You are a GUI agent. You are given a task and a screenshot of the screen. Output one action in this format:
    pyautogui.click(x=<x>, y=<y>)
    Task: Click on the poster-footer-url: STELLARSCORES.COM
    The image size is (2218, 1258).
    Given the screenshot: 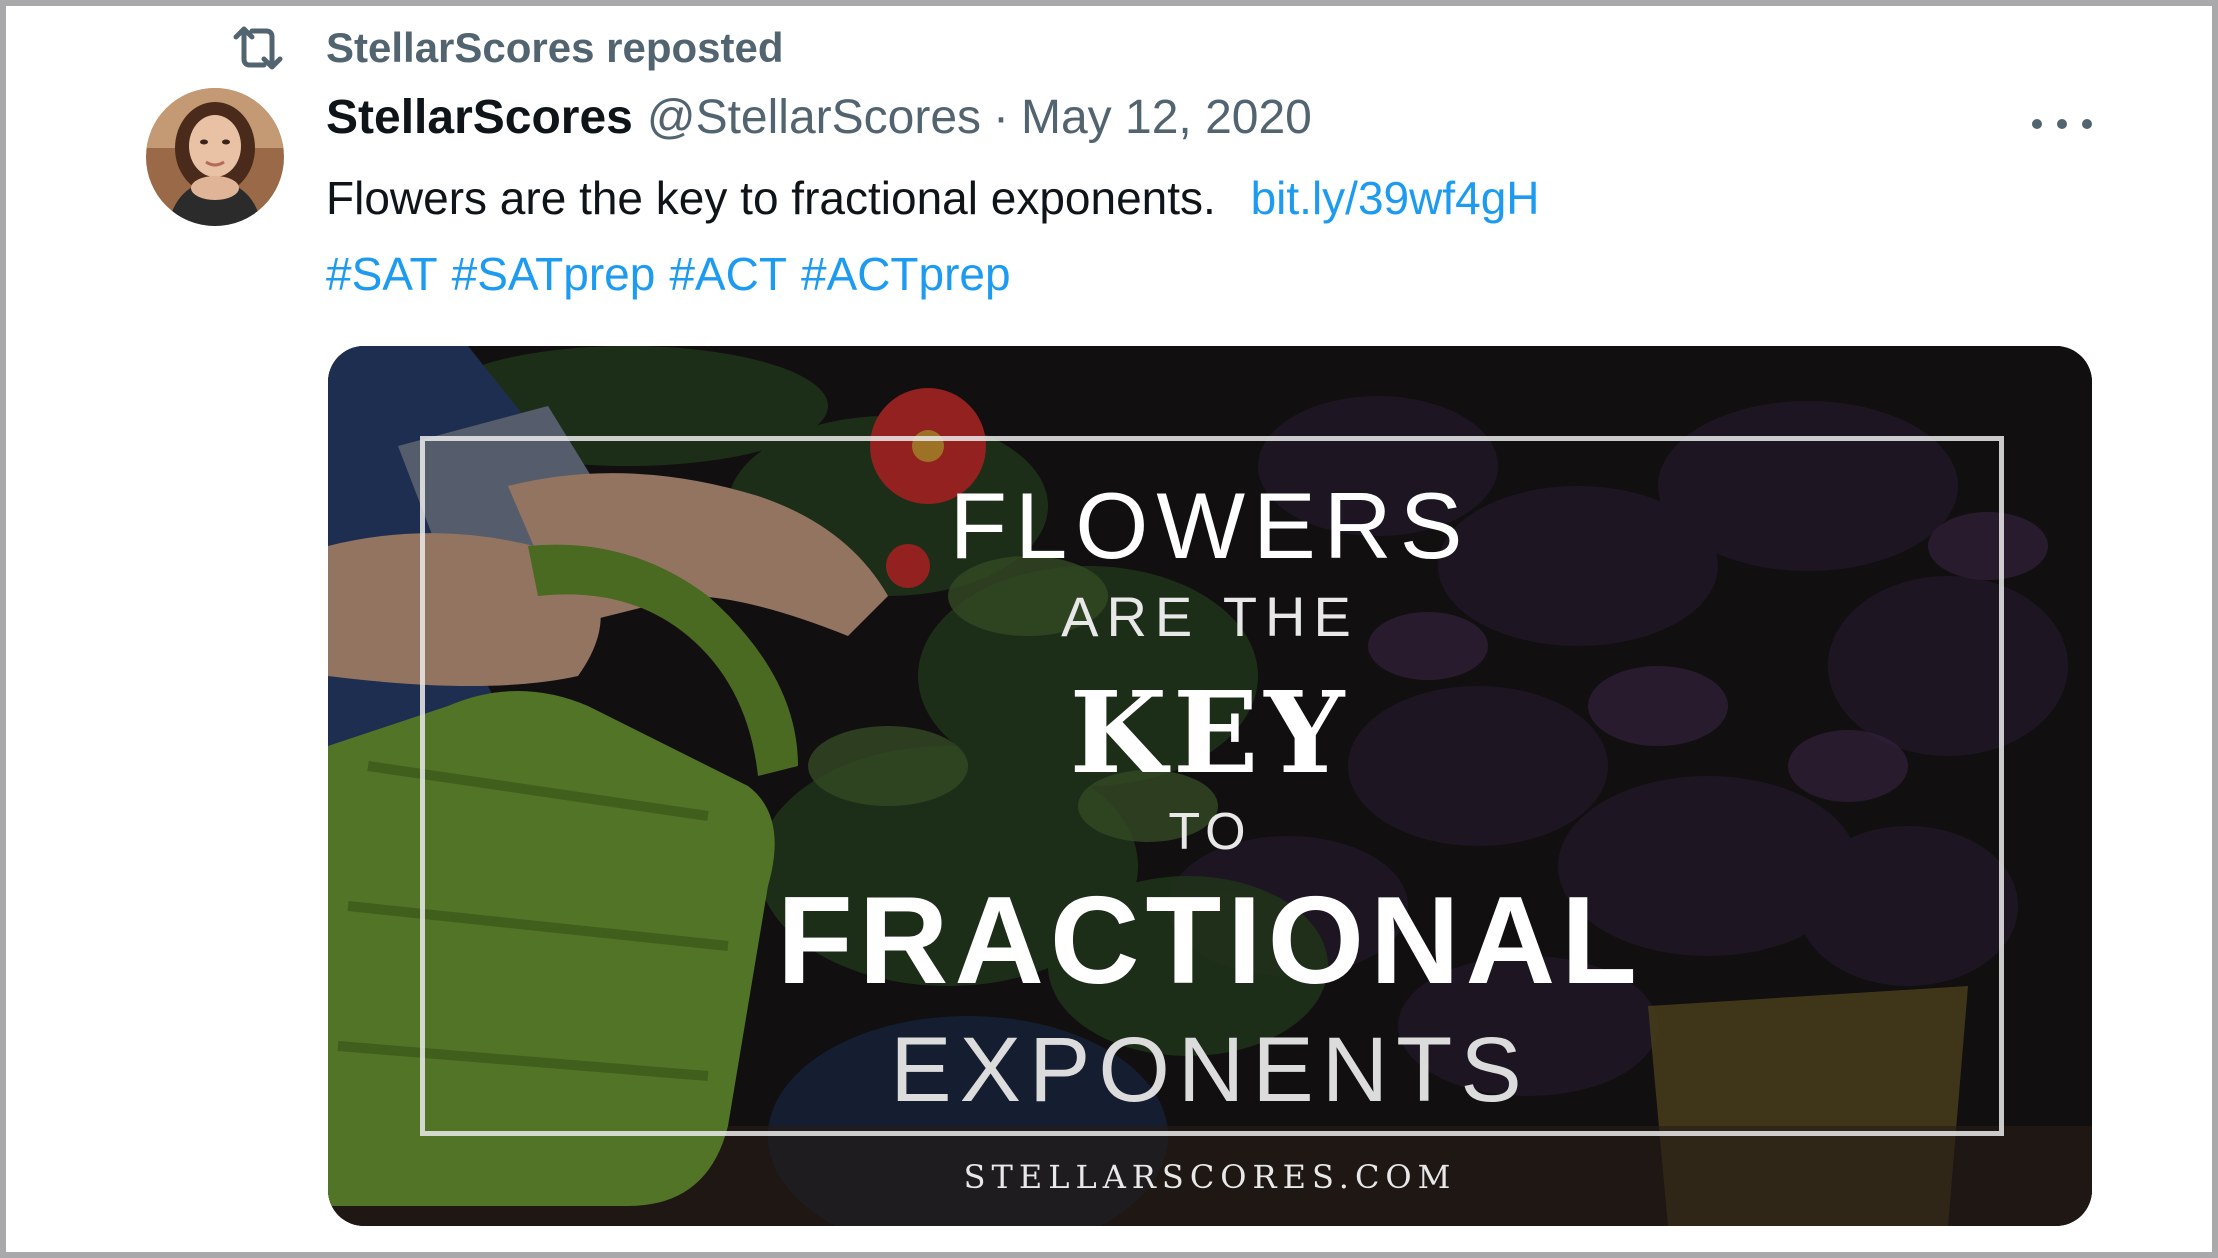 What is the action you would take?
    pyautogui.click(x=1210, y=1177)
    